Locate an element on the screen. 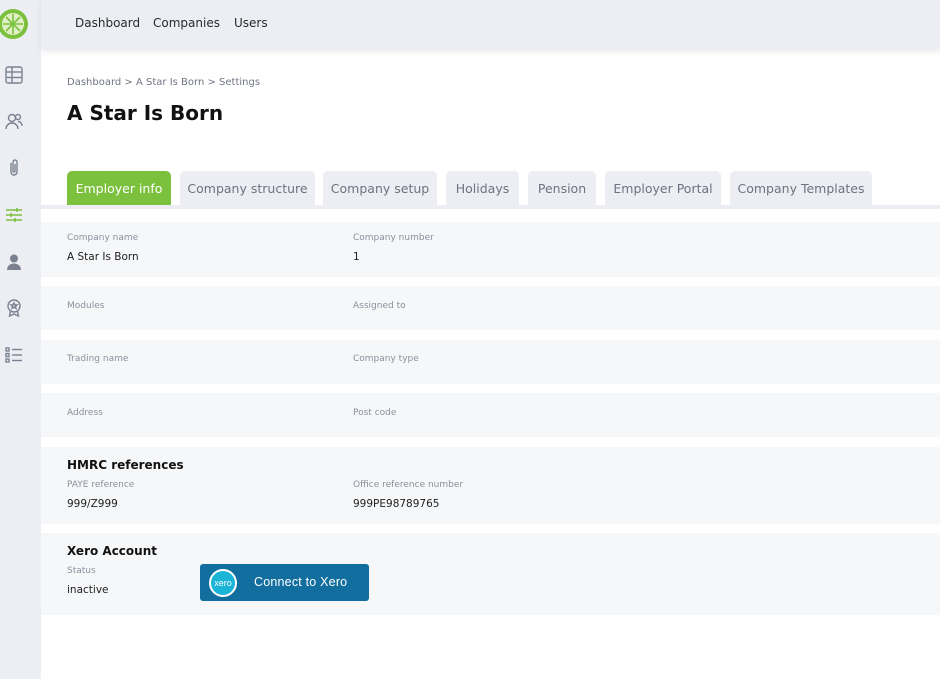  sidebar is located at coordinates (20, 339).